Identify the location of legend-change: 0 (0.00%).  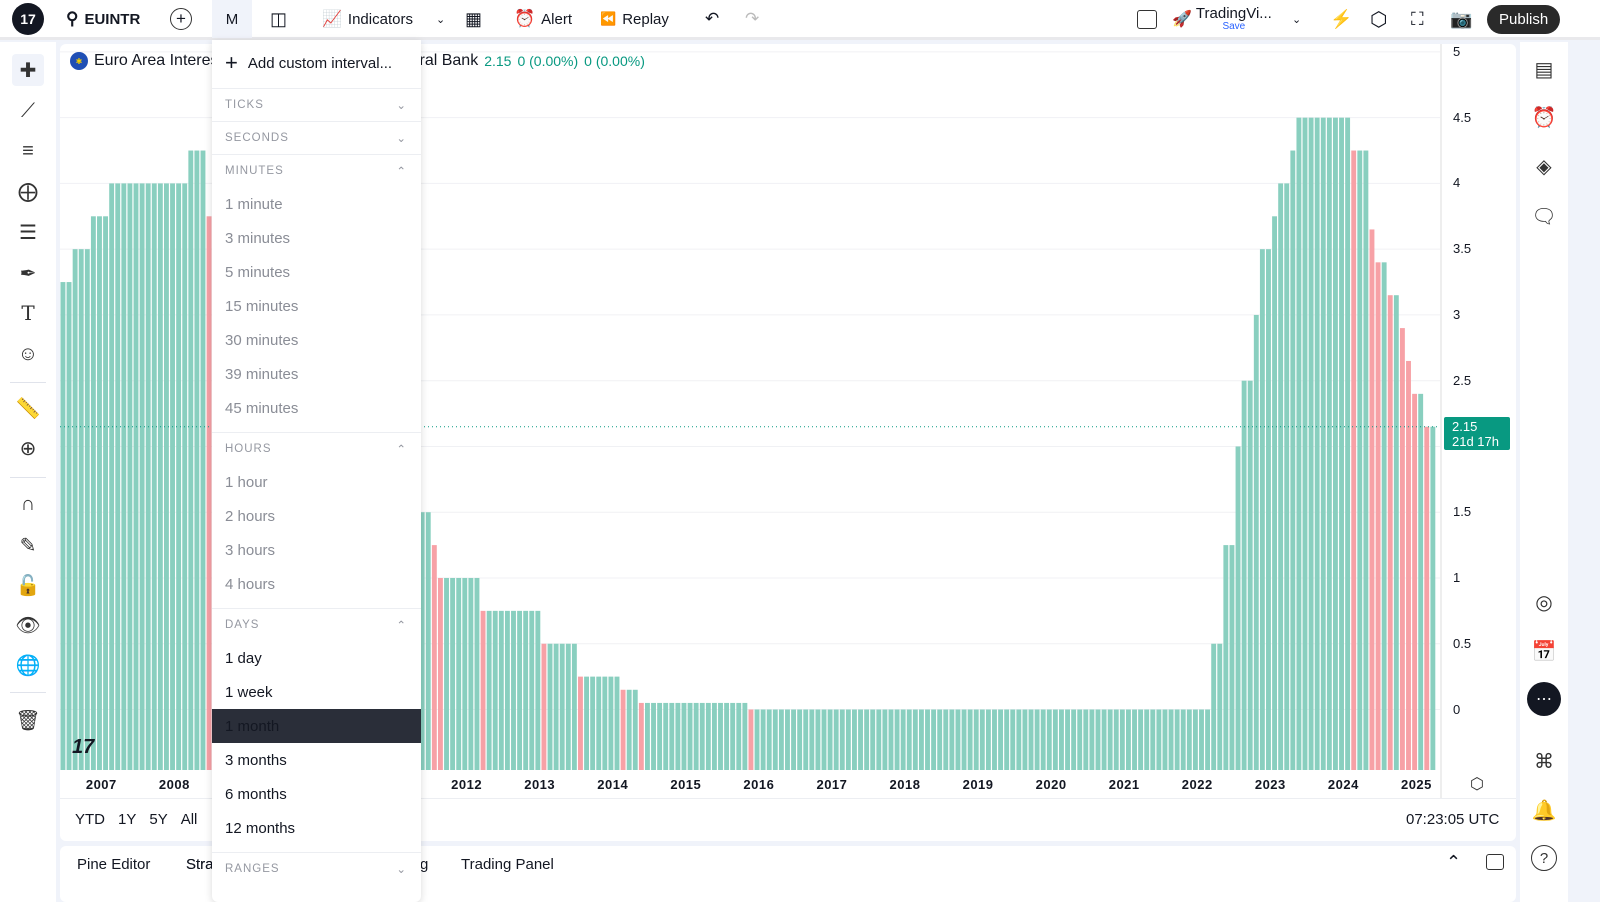
(548, 61).